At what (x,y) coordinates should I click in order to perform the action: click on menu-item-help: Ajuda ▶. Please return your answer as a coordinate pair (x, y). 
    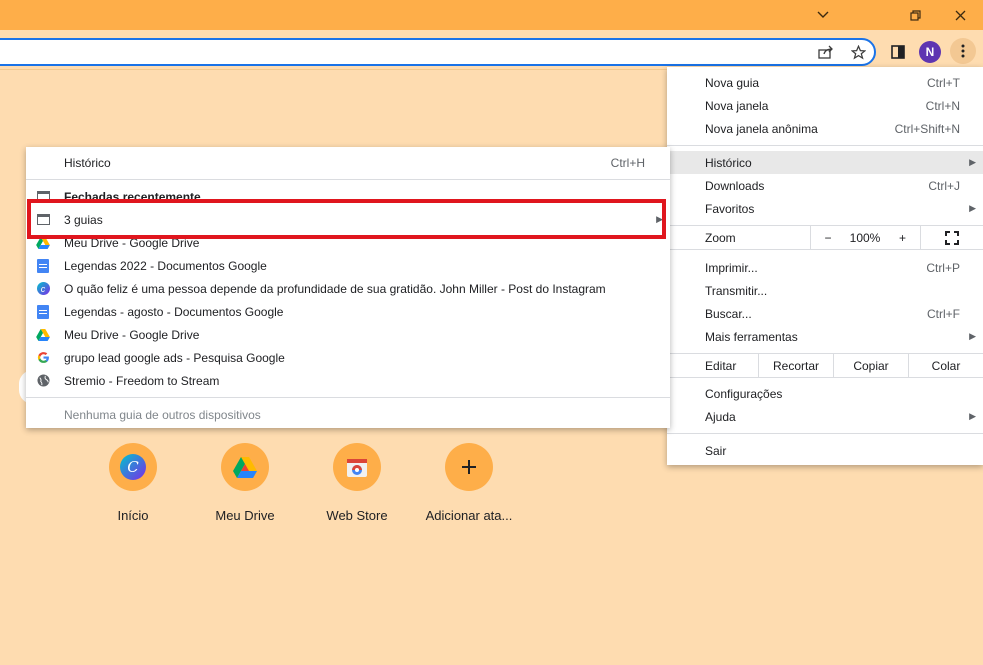
    Looking at the image, I should click on (825, 416).